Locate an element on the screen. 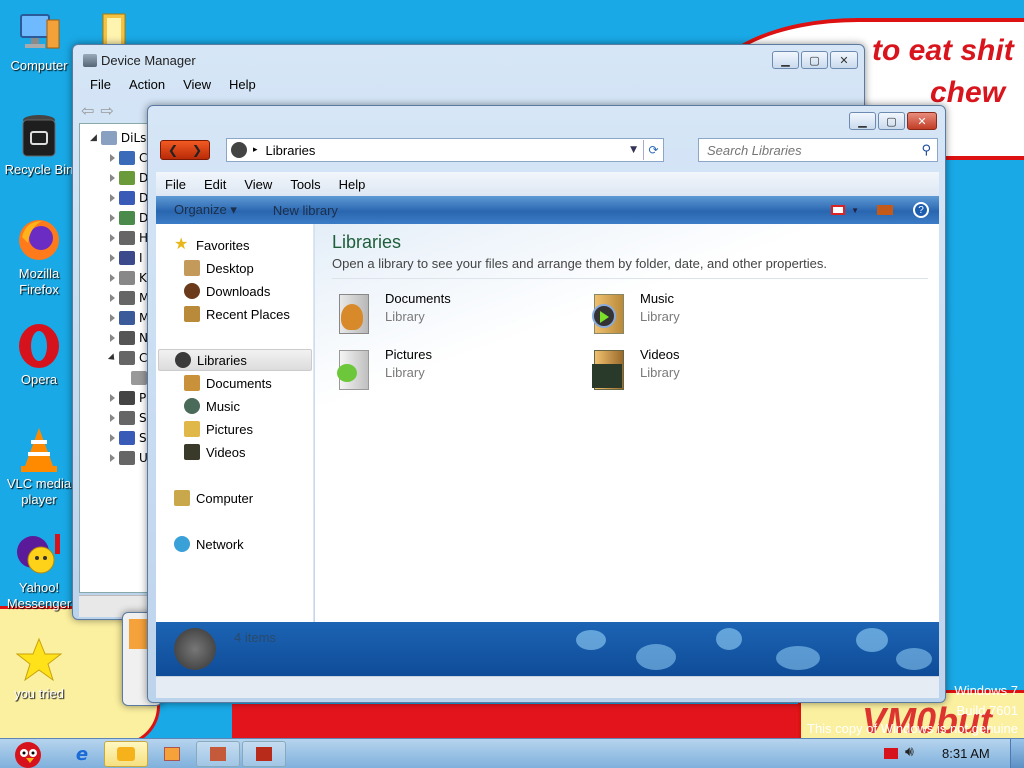  nav-favorites: ★ Favorites is located at coordinates (254, 245).